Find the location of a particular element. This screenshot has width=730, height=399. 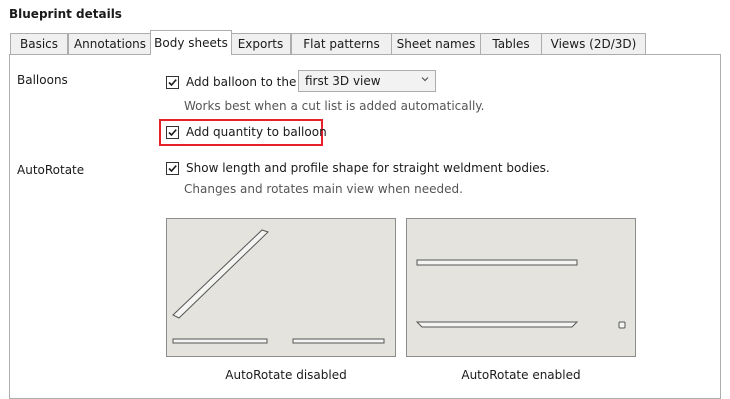

weldment-preview-disabled is located at coordinates (278, 286).